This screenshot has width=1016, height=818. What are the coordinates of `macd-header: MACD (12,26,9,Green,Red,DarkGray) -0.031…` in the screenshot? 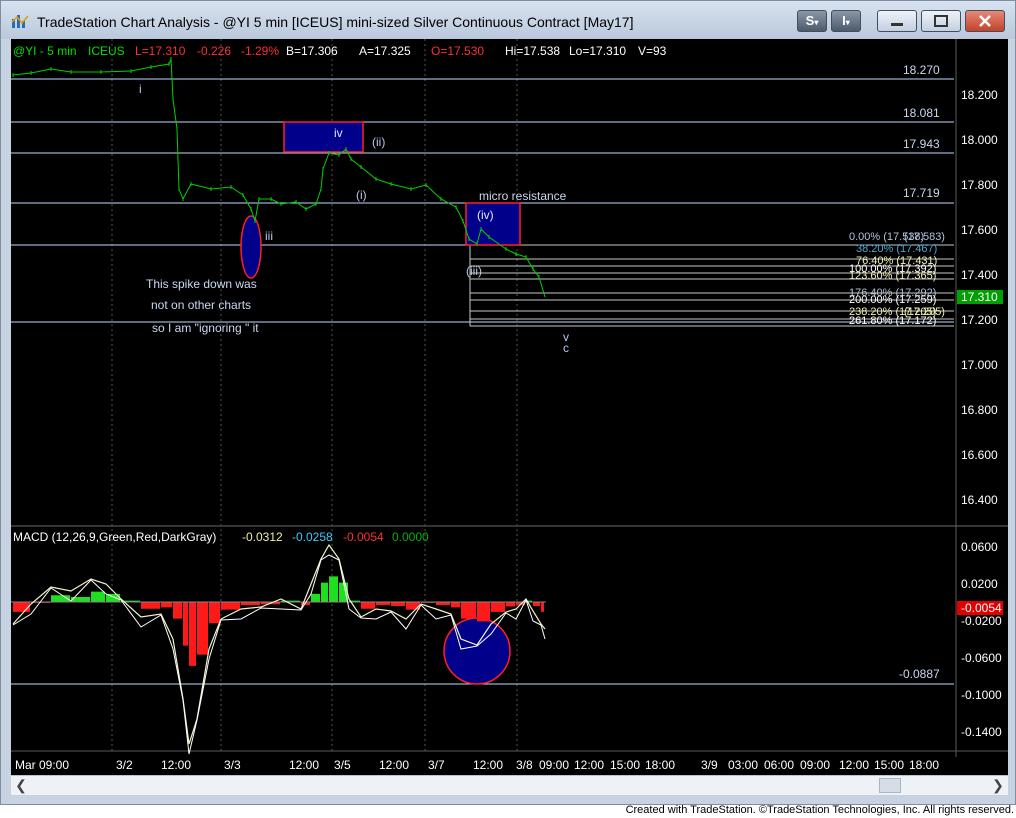 It's located at (221, 537).